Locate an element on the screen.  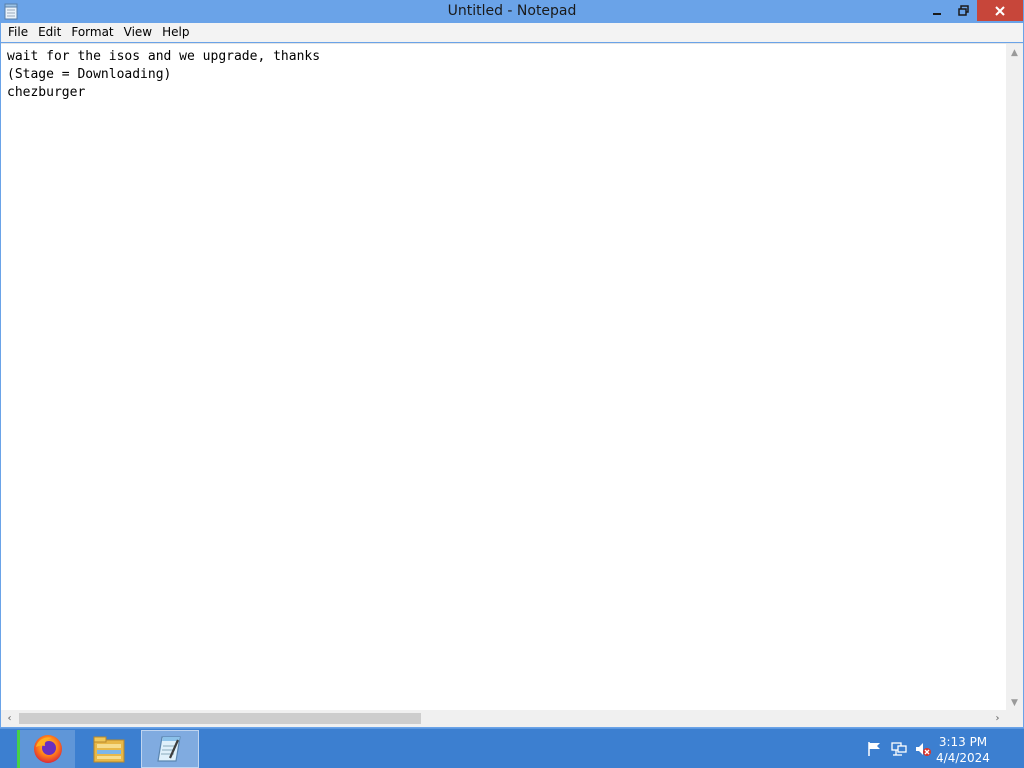
network-icon is located at coordinates (899, 749).